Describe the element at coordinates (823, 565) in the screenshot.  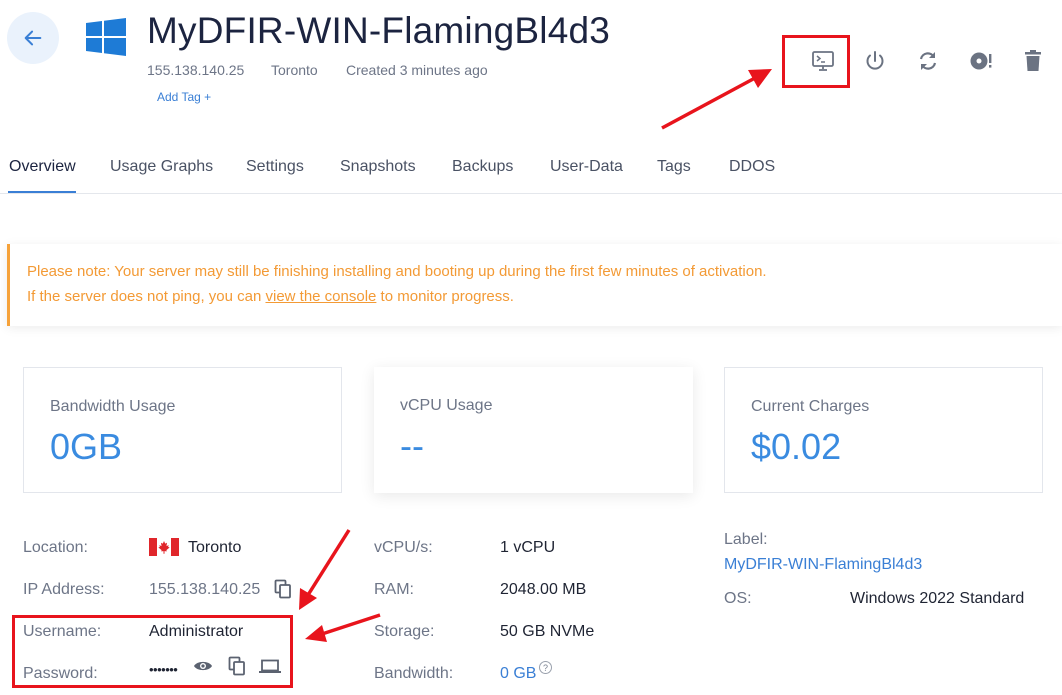
I see `server-label-value: MyDFIR-WIN-FlamingBl4d3` at that location.